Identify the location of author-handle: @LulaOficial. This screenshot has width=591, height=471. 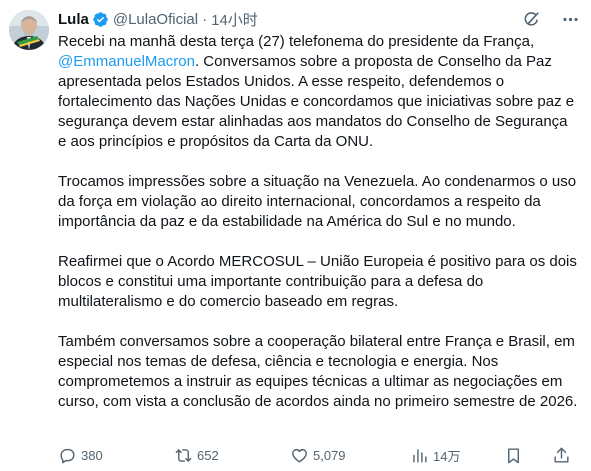
(155, 19).